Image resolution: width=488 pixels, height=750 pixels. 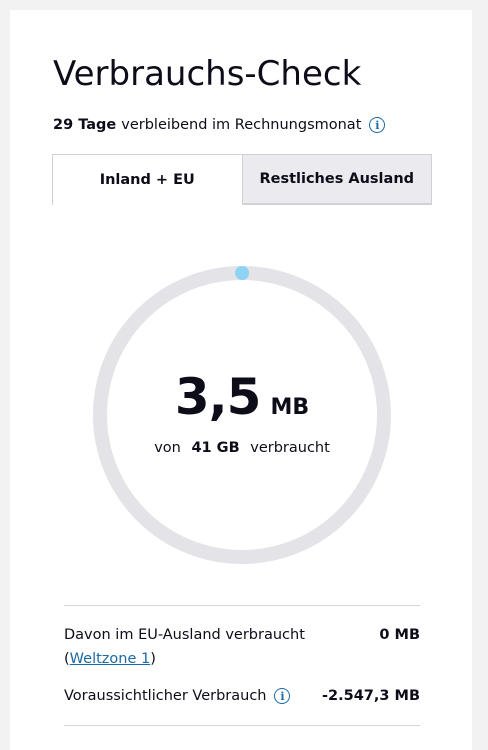 I want to click on total-volume: 41 GB, so click(x=215, y=448).